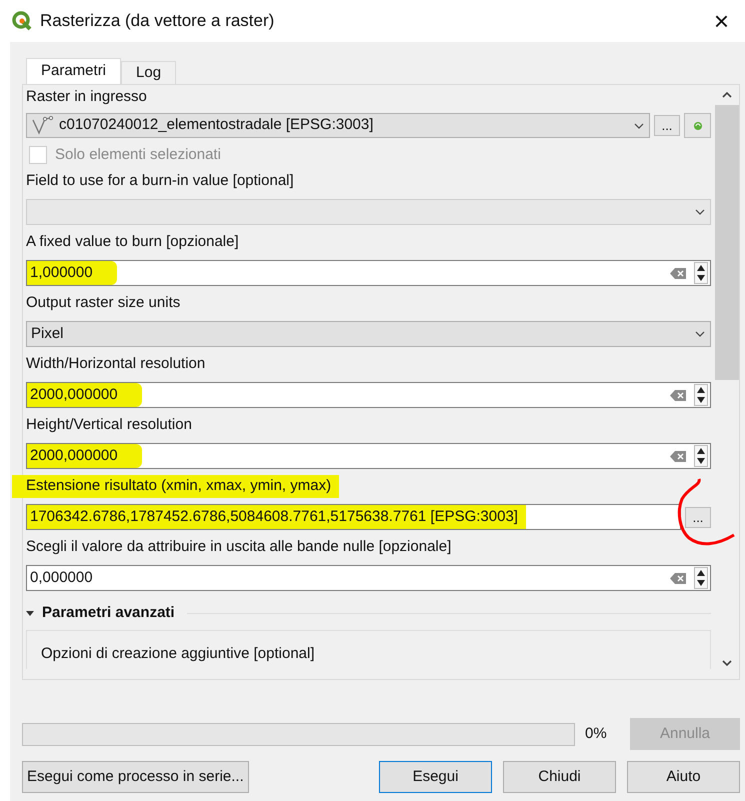 The image size is (745, 801). I want to click on window-title: Rasterizza (da vettore a raster), so click(158, 21).